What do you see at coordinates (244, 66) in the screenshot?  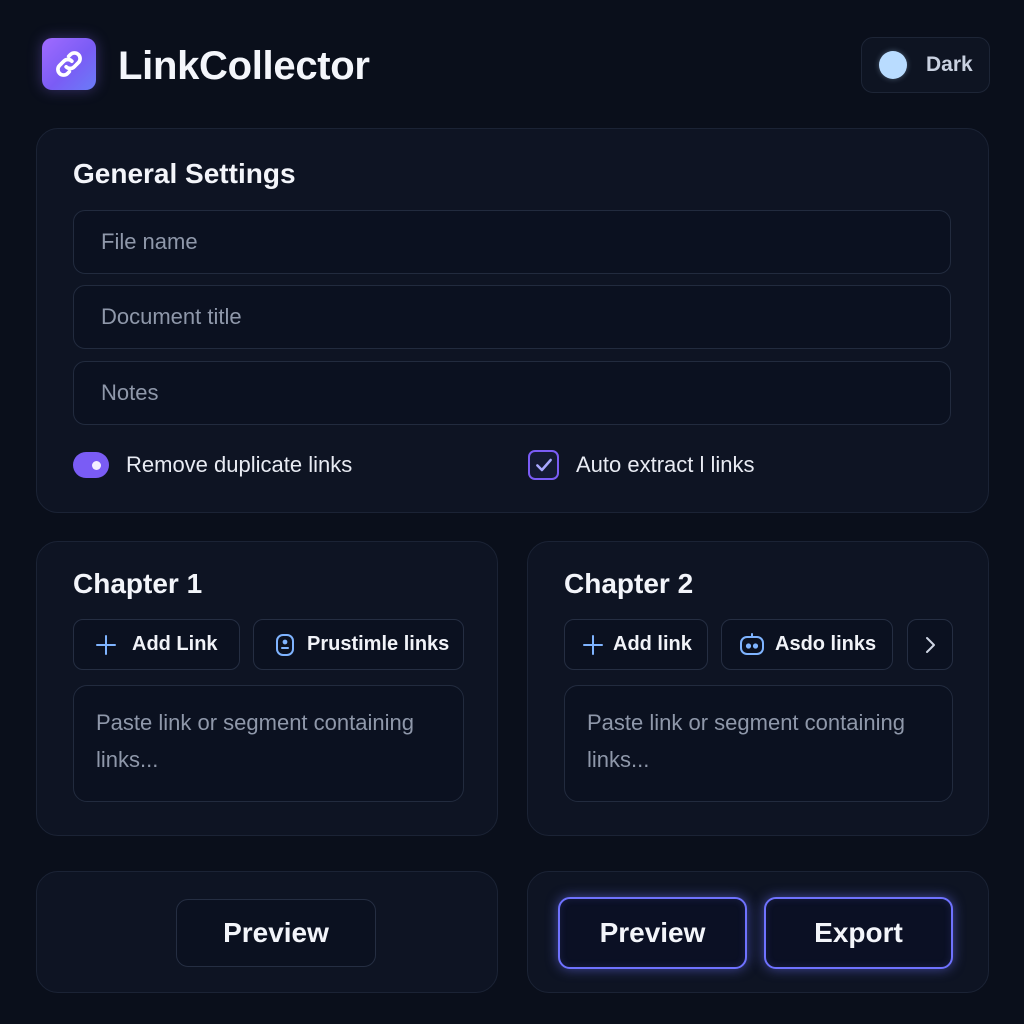 I see `app-title: LinkCollector` at bounding box center [244, 66].